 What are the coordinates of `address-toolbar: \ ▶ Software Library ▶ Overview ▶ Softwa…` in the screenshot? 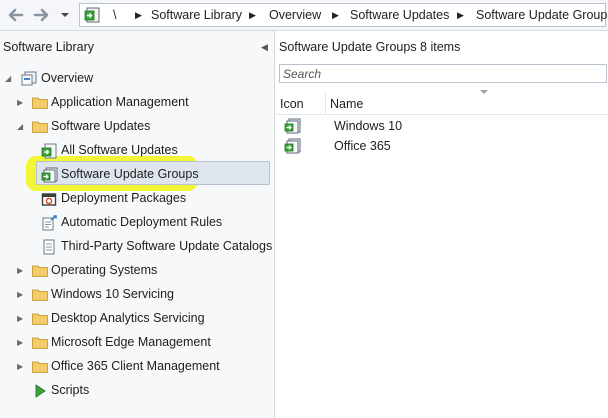 It's located at (304, 15).